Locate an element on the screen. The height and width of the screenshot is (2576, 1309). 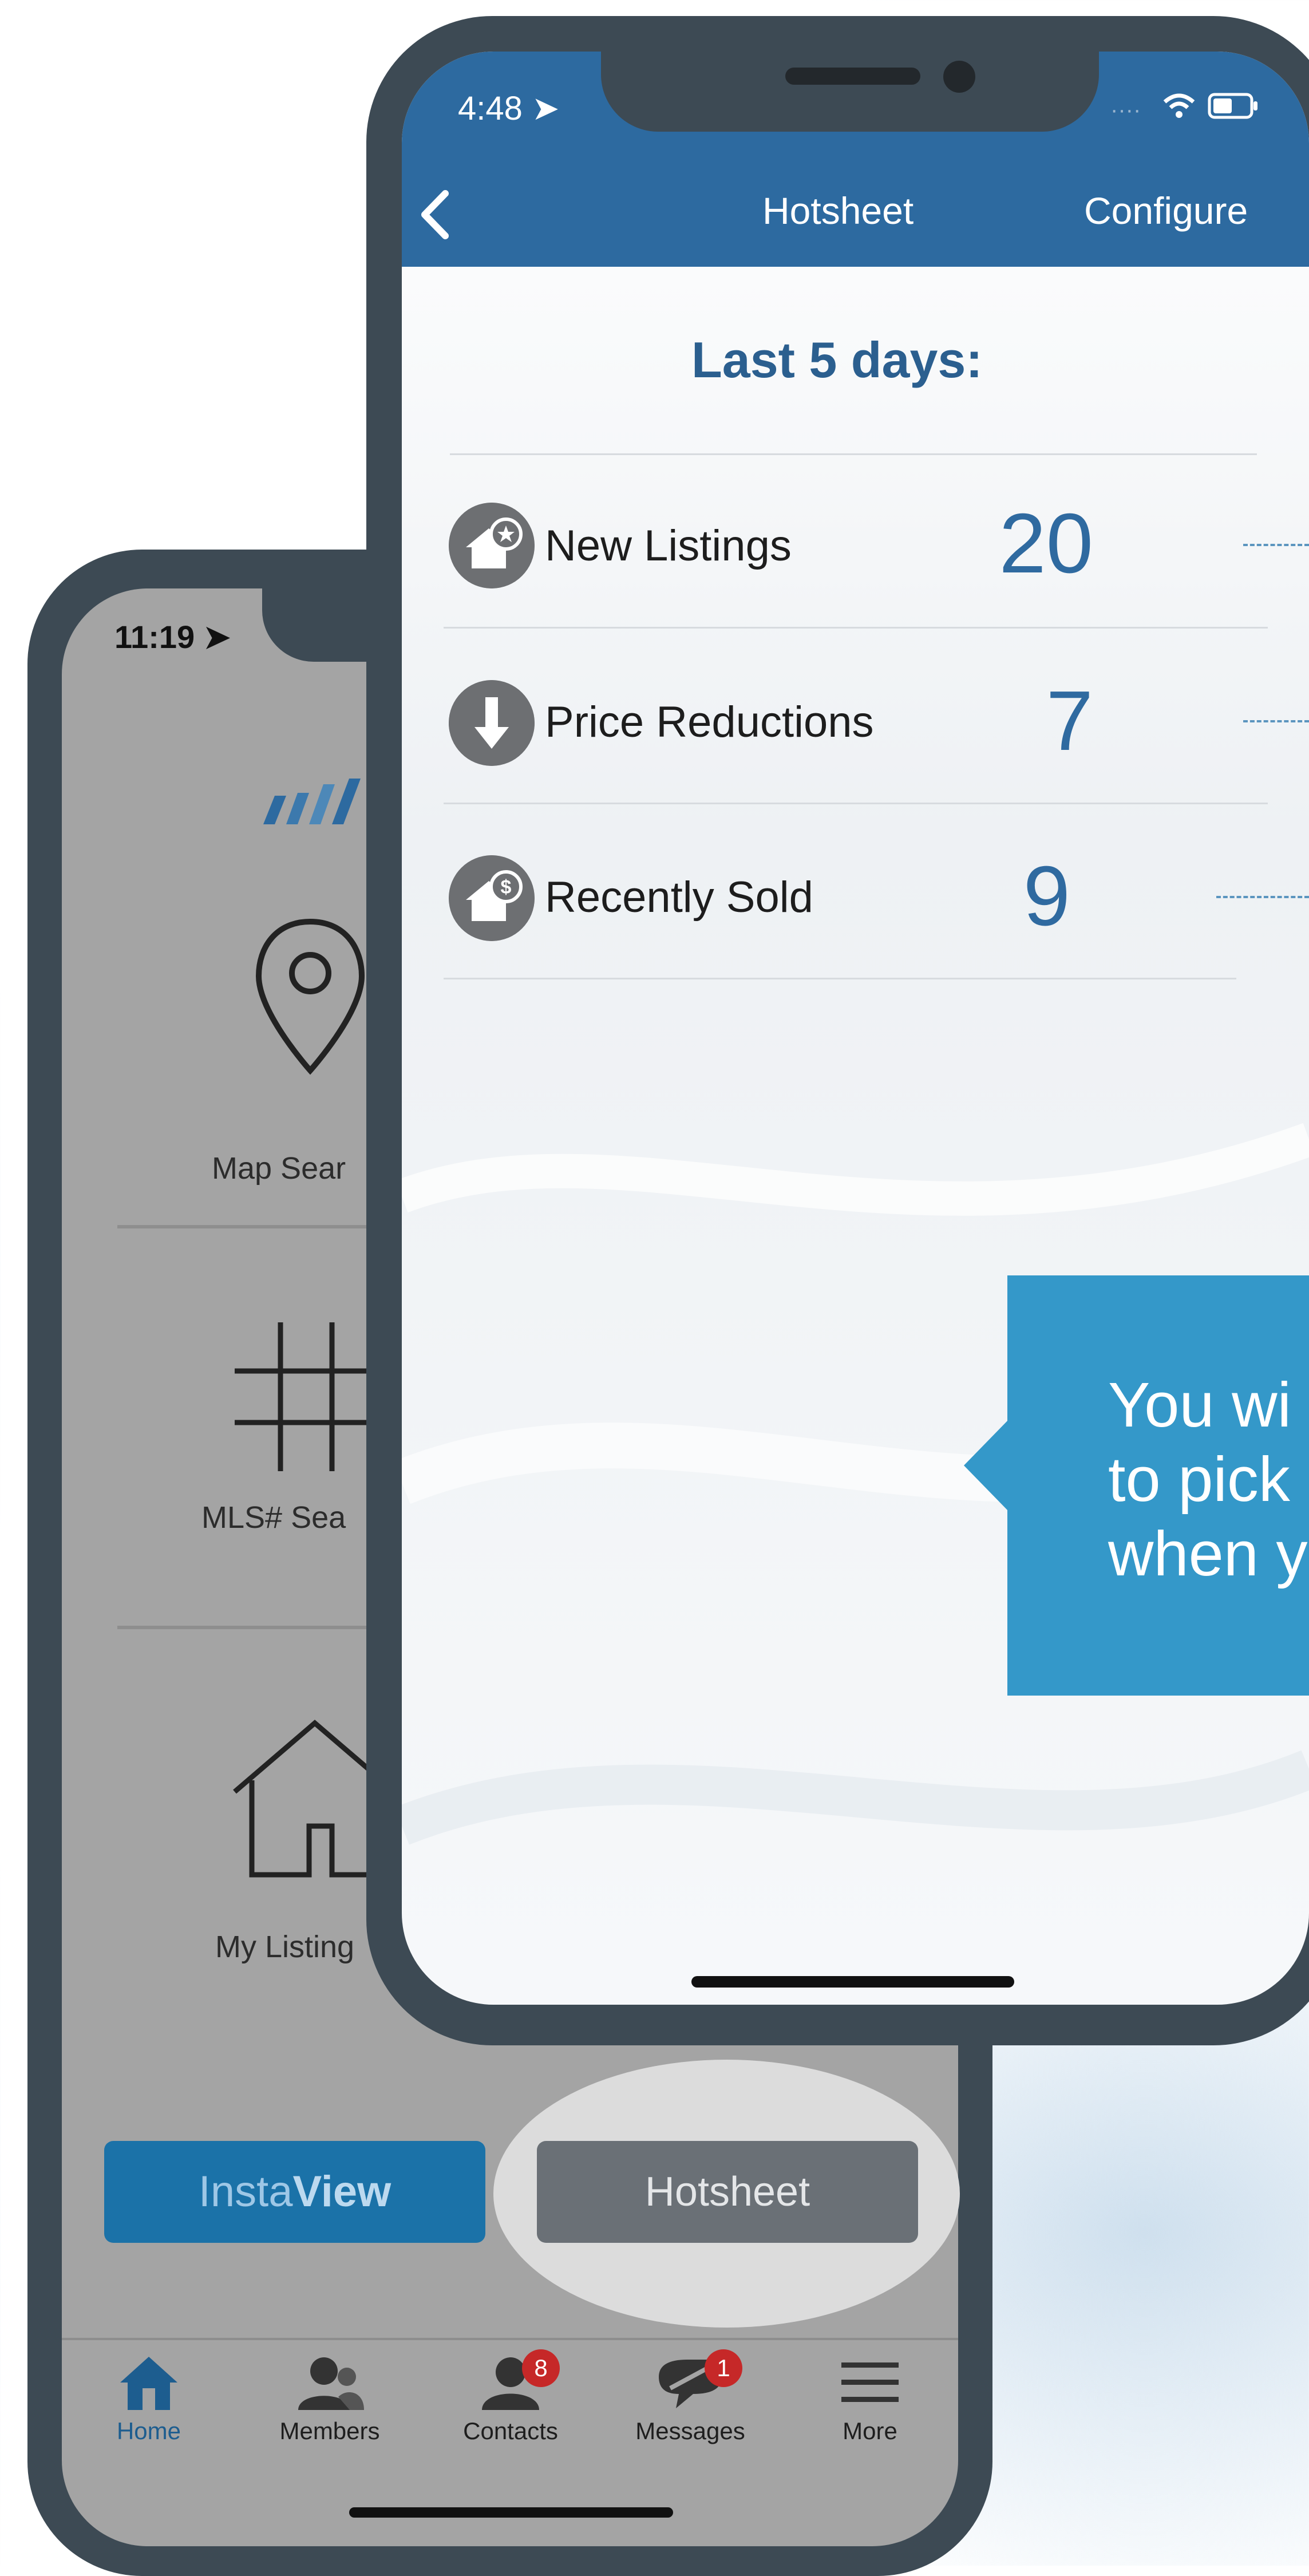
tab-label: Members is located at coordinates (329, 2430).